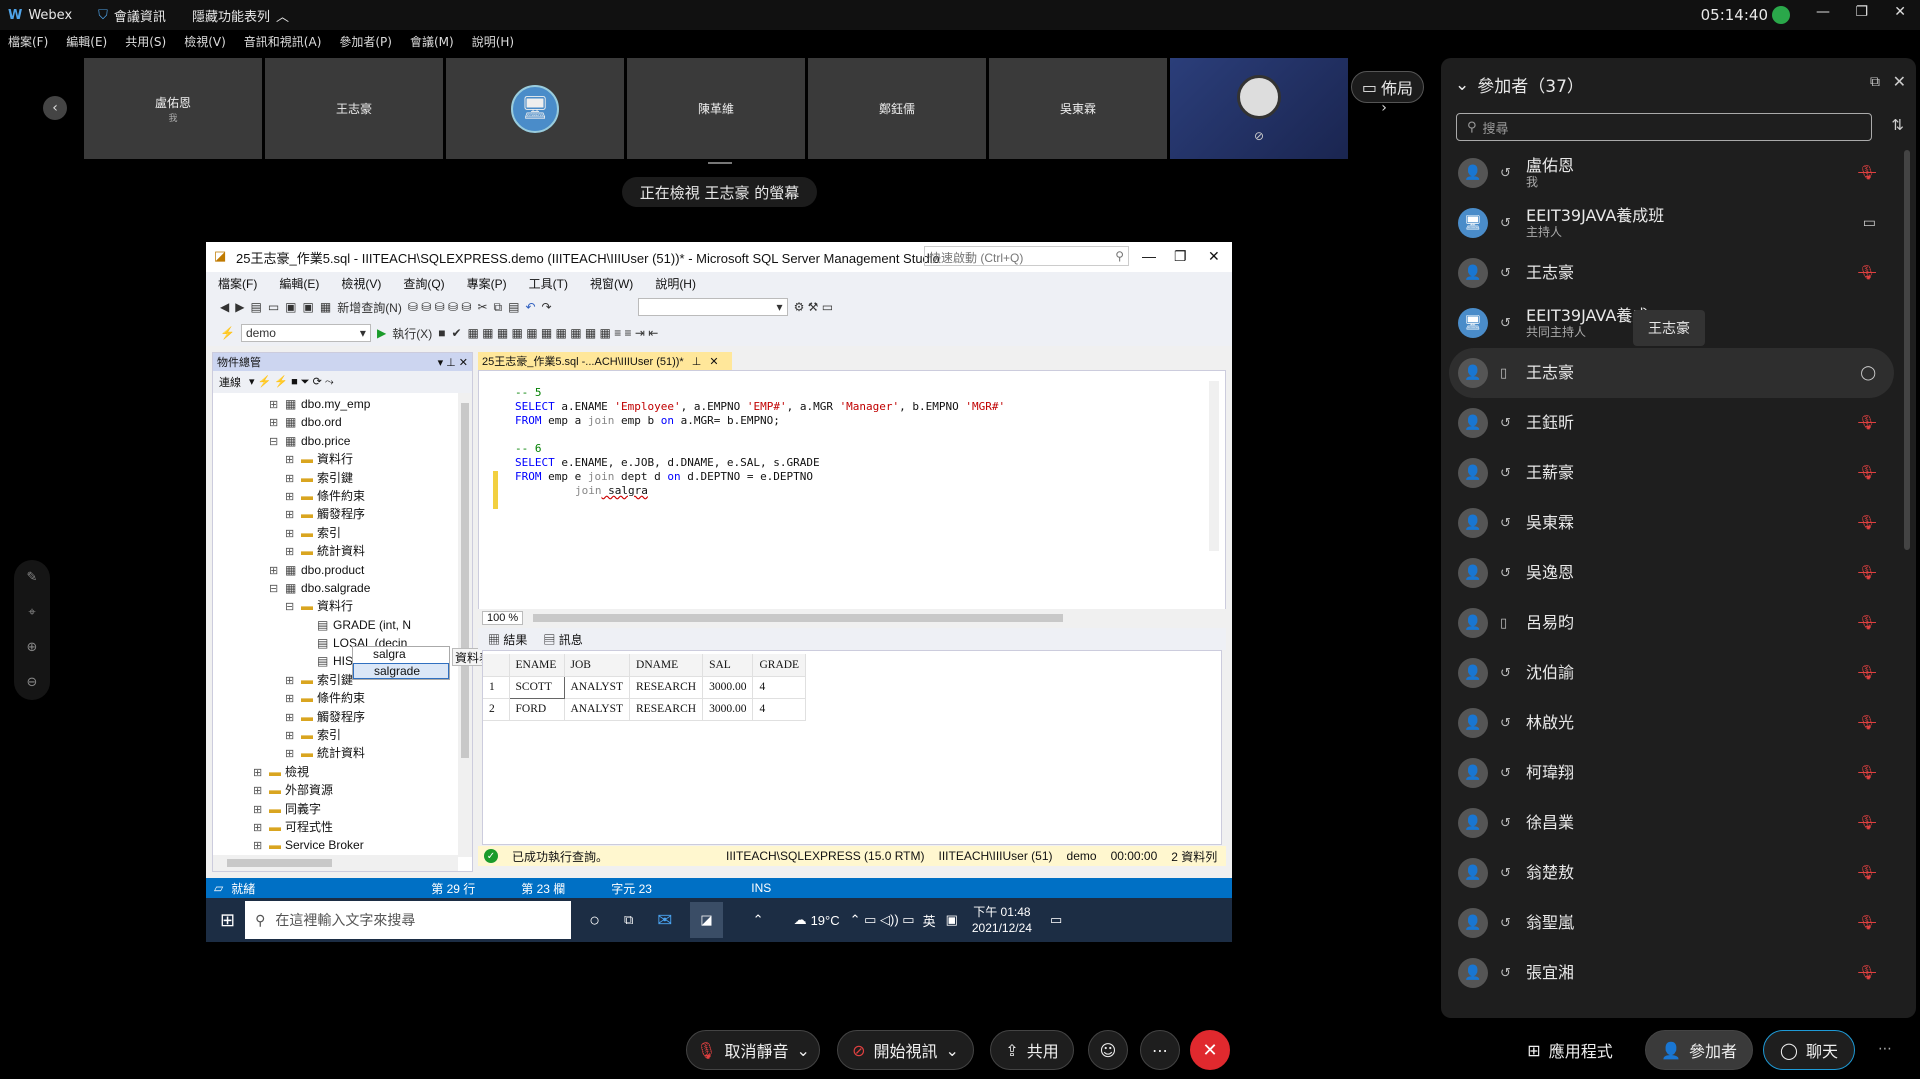 The width and height of the screenshot is (1920, 1079). Describe the element at coordinates (132, 15) in the screenshot. I see `meeting-info-button: ⛉ 會議資訊` at that location.